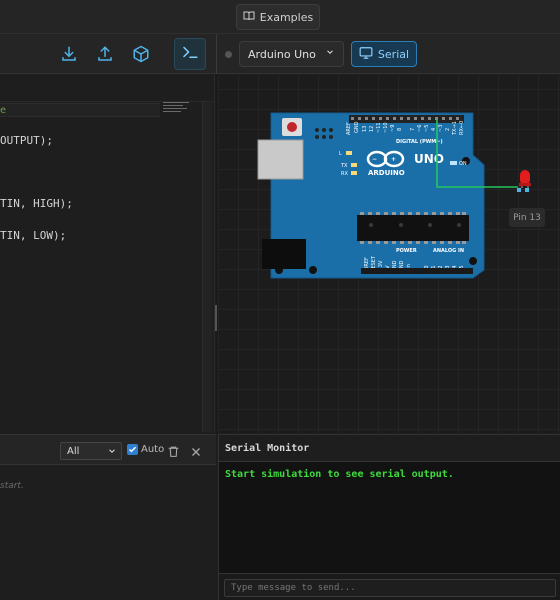  What do you see at coordinates (339, 474) in the screenshot?
I see `serial-output-text: Start simulation to see serial output.` at bounding box center [339, 474].